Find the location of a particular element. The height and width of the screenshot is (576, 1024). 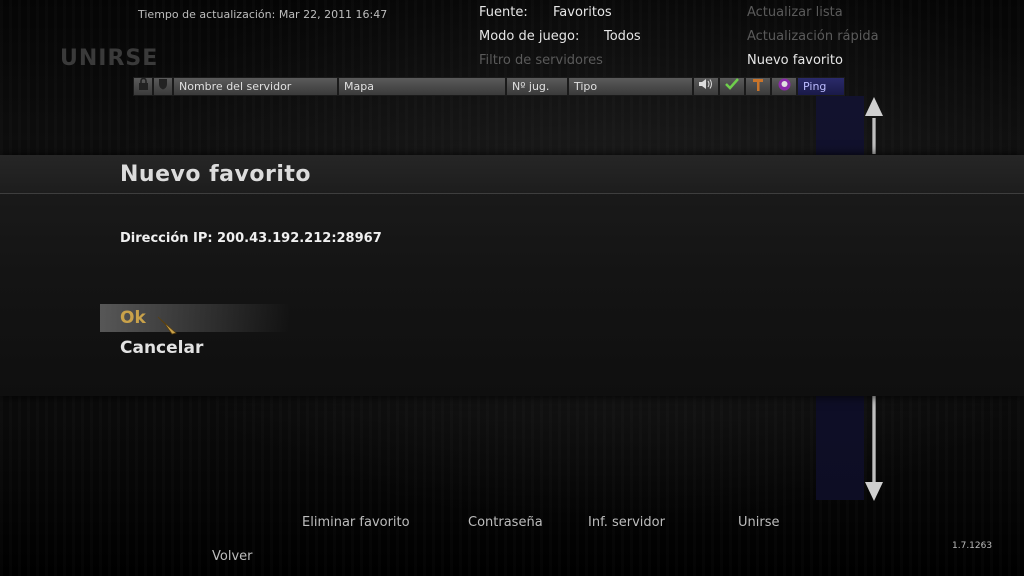

column-hardcore is located at coordinates (784, 86).